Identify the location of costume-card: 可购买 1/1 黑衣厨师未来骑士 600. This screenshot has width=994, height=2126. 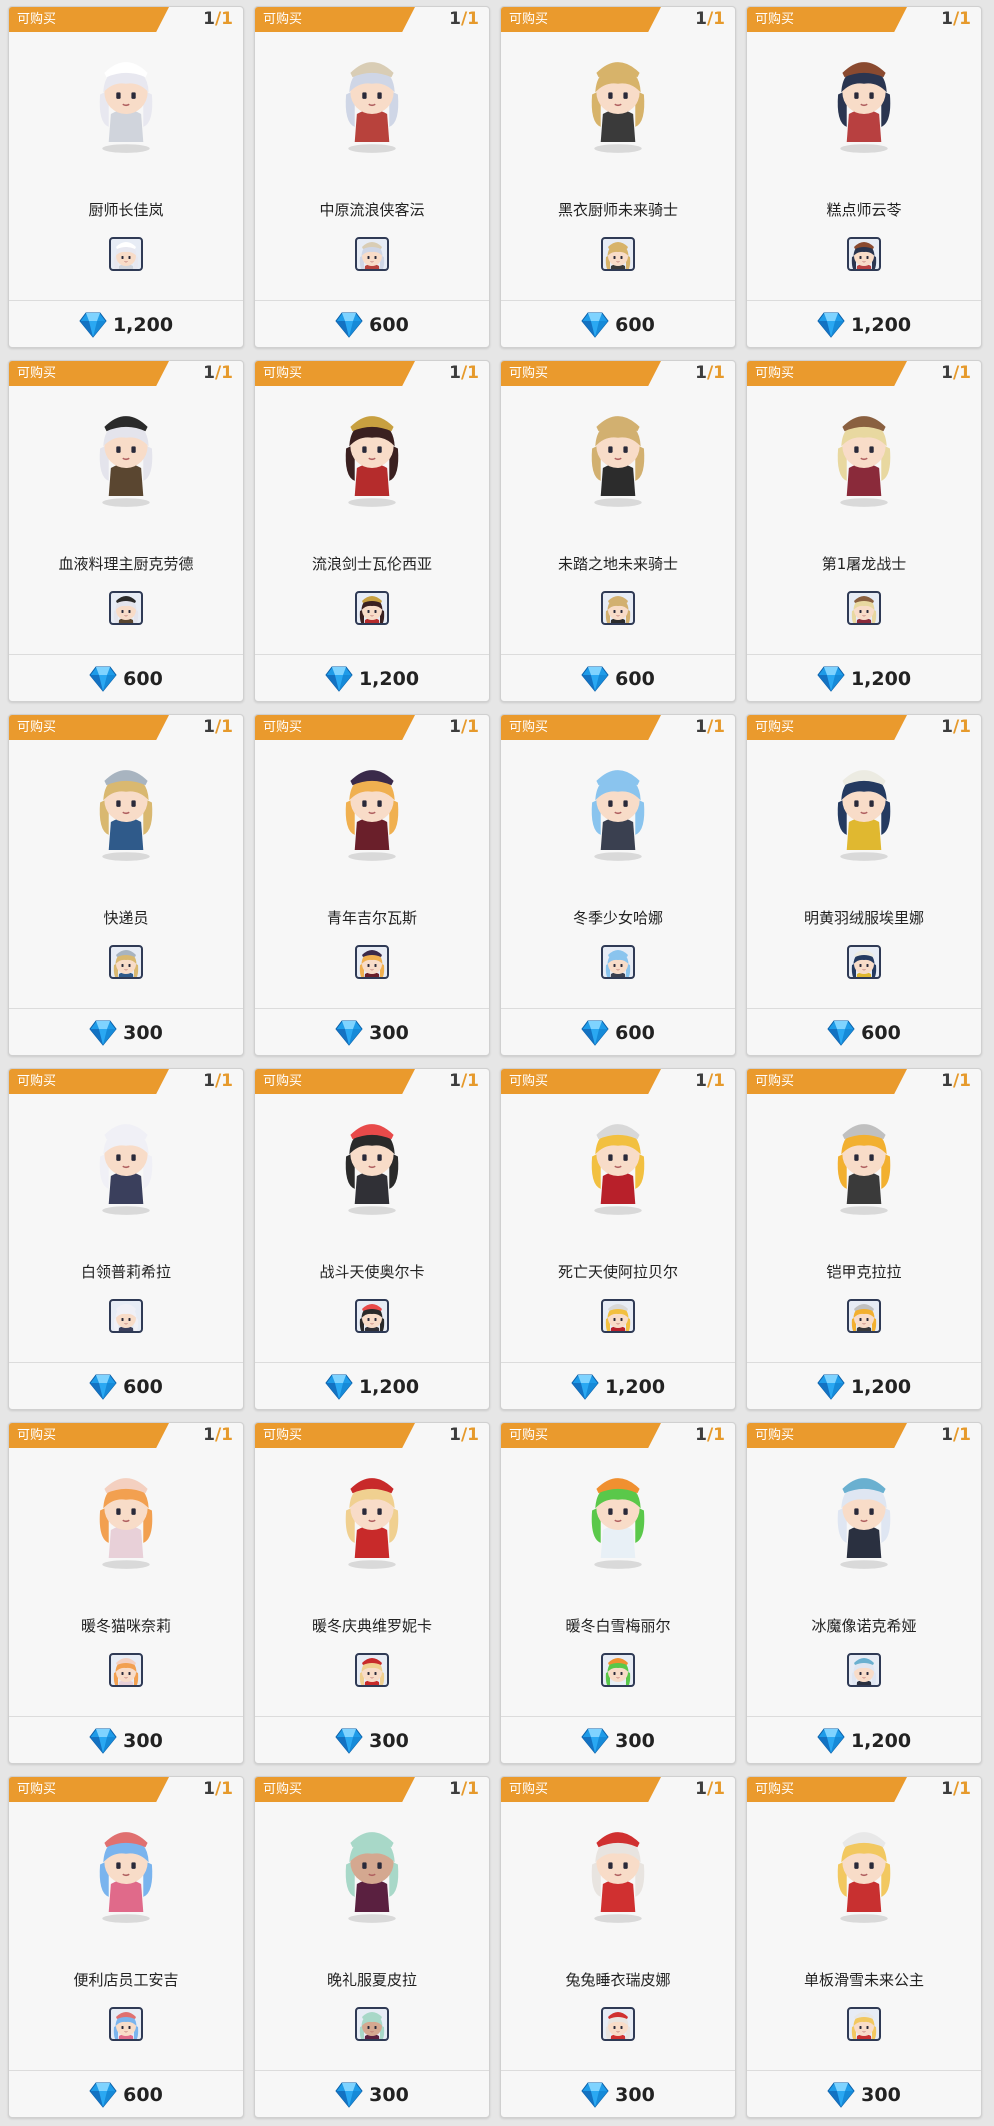
(618, 177).